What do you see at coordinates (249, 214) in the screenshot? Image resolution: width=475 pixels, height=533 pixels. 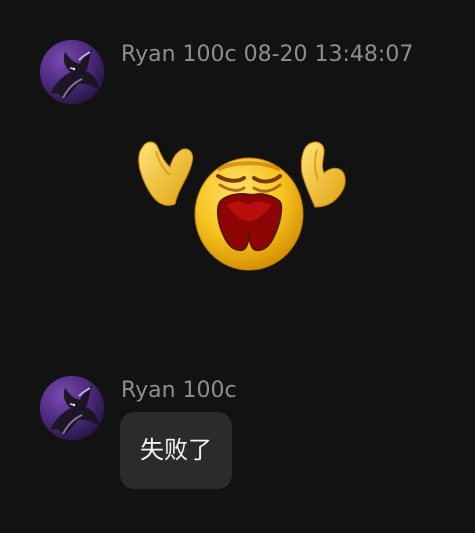 I see `crying-face-icon` at bounding box center [249, 214].